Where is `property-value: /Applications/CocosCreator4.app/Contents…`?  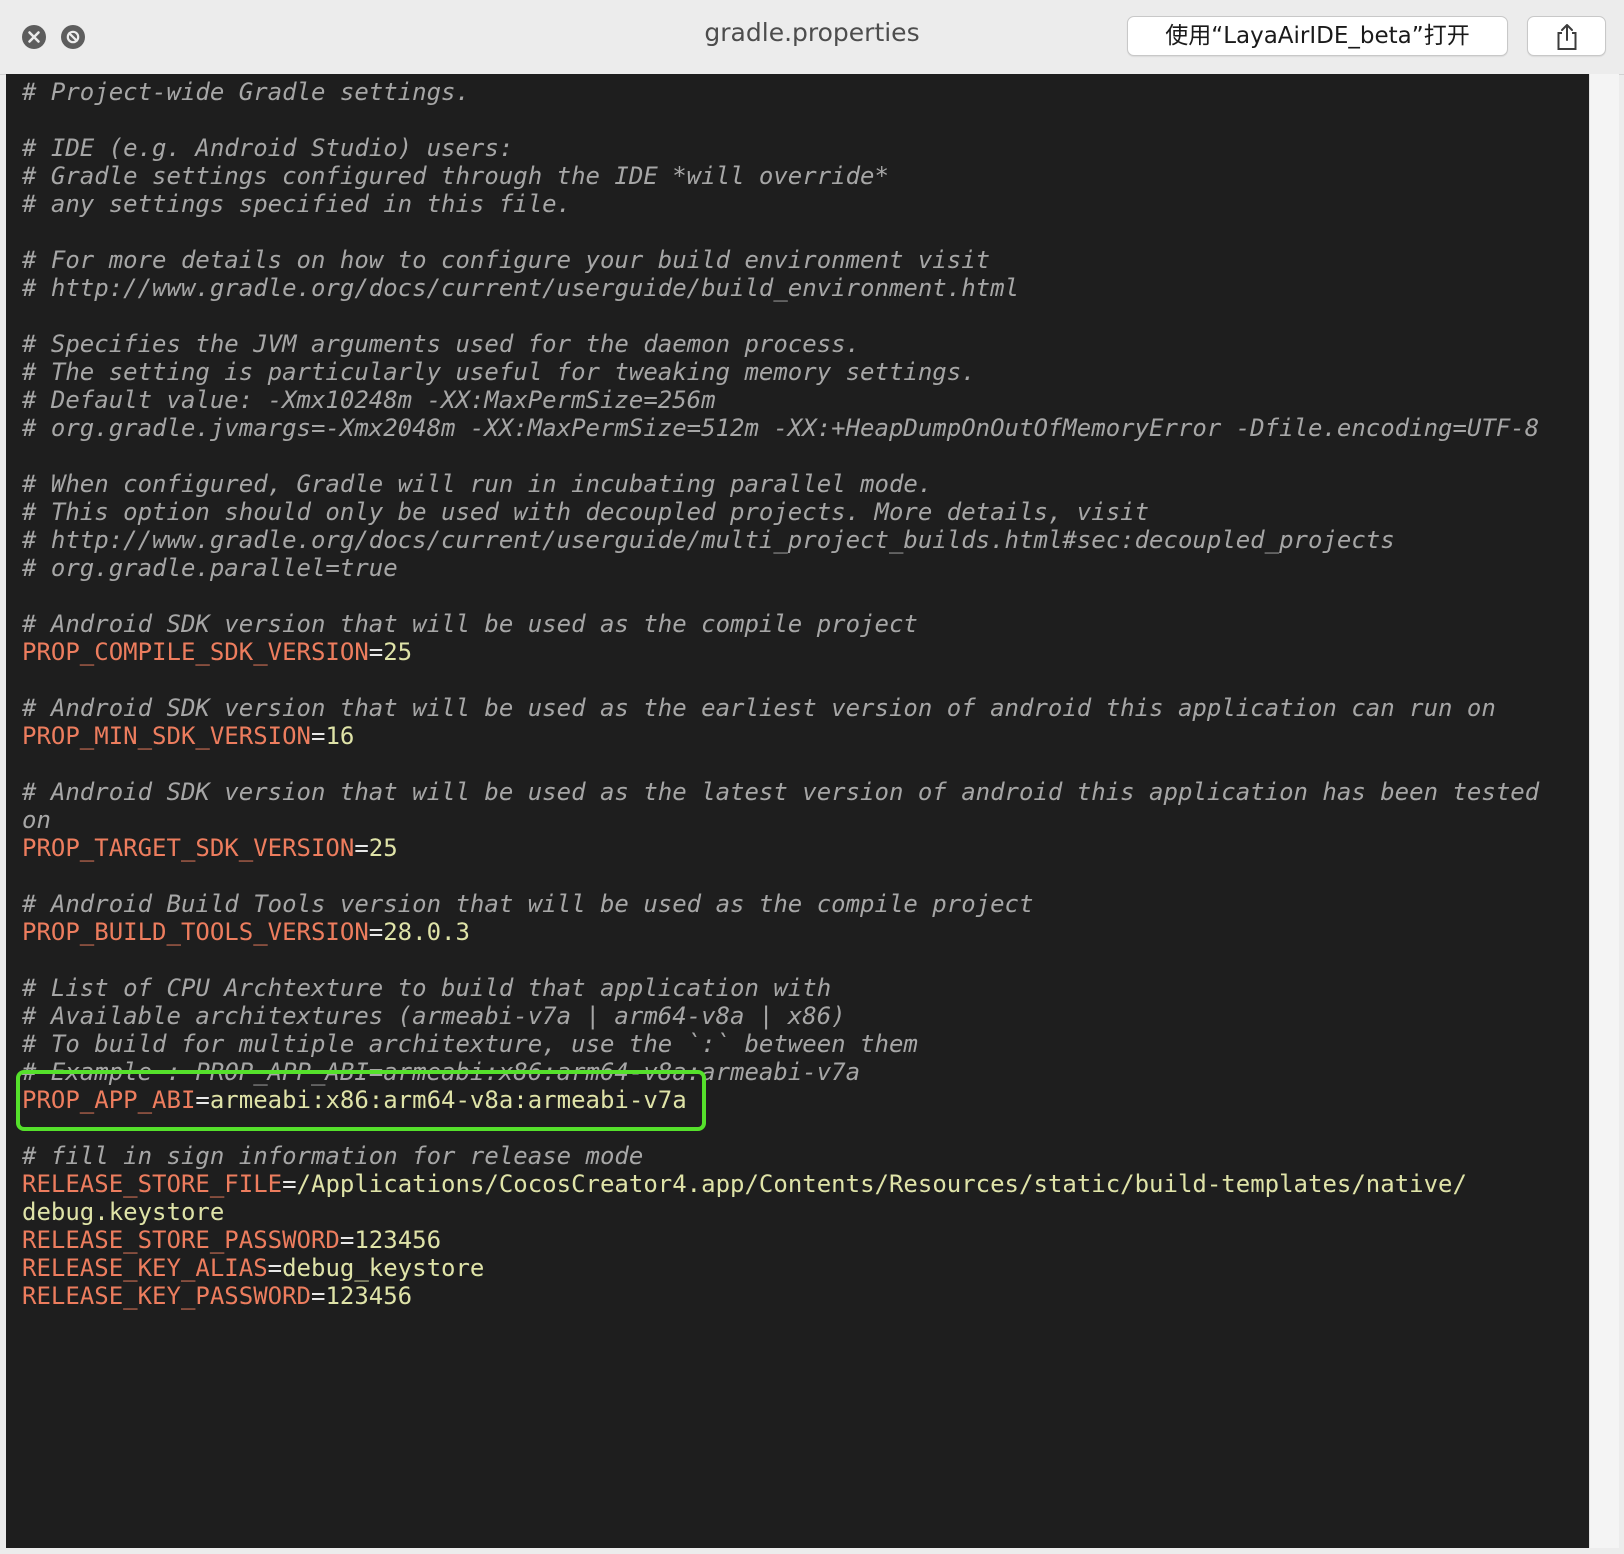
property-value: /Applications/CocosCreator4.app/Contents… is located at coordinates (881, 1184).